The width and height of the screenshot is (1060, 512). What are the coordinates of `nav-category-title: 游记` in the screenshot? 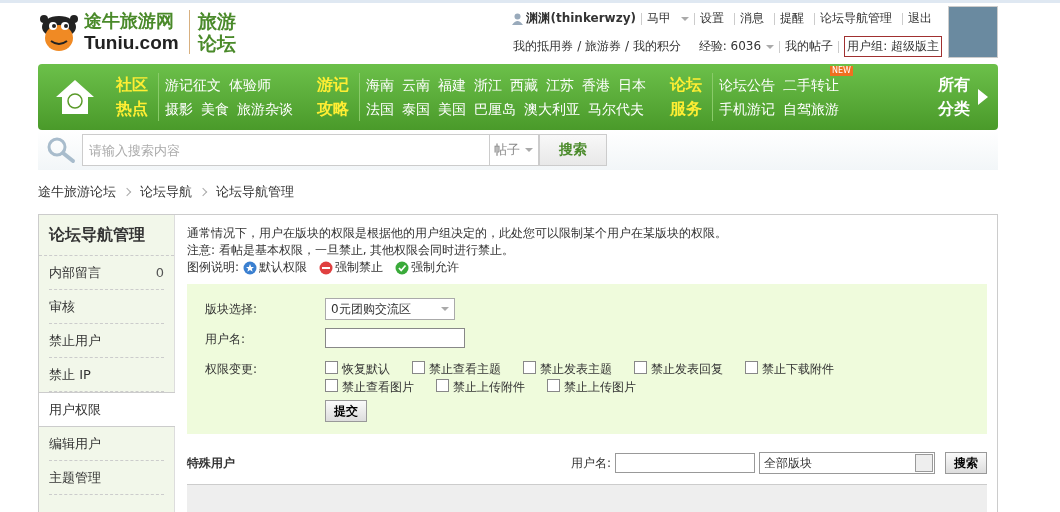 It's located at (333, 85).